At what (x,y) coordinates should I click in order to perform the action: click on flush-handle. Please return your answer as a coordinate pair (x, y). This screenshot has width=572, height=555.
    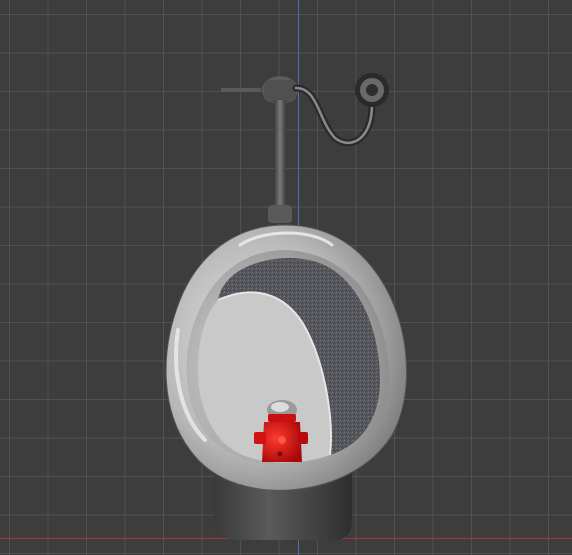
    Looking at the image, I should click on (241, 90).